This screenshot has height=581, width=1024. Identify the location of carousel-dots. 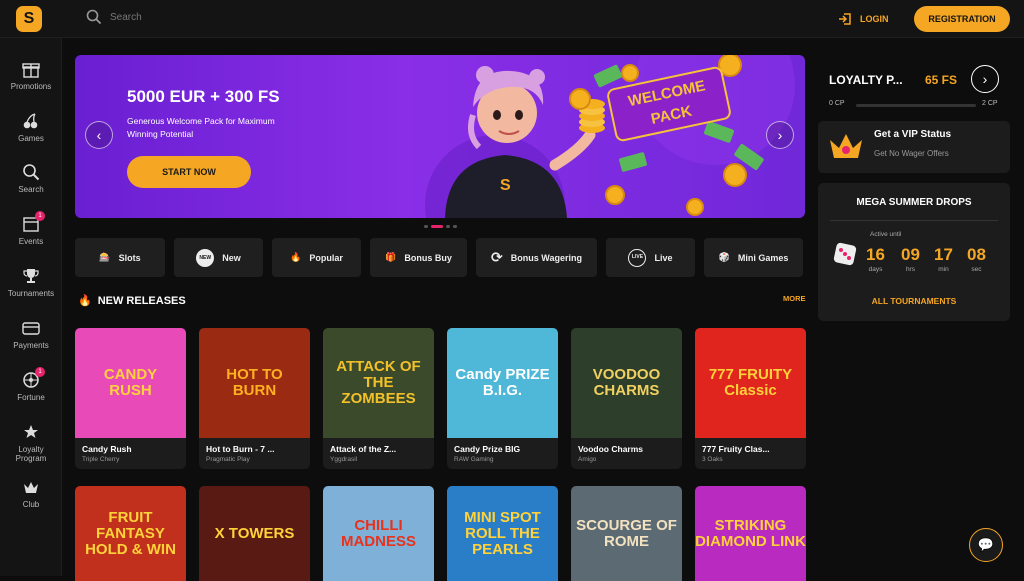
(440, 226).